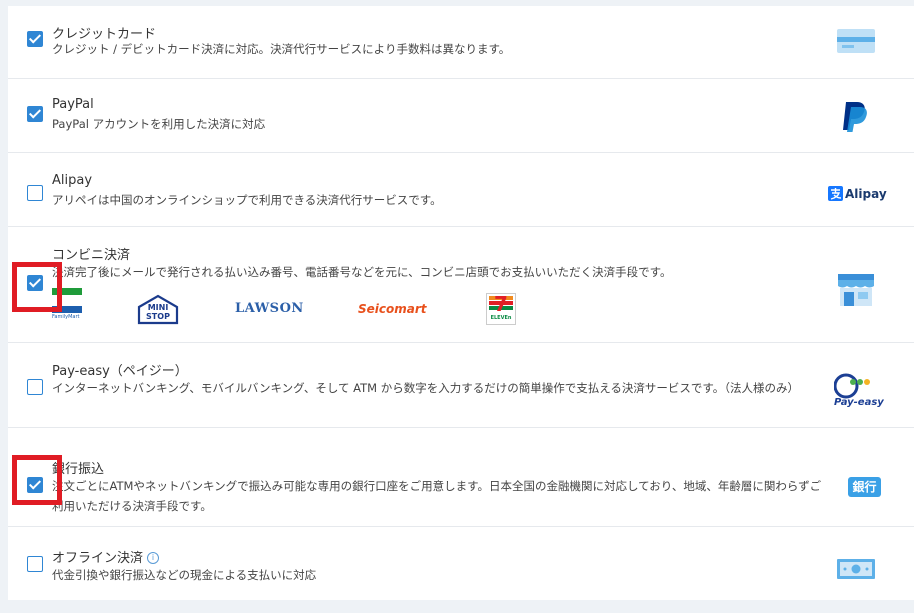 The image size is (914, 613). I want to click on bank-badge: 銀行, so click(864, 487).